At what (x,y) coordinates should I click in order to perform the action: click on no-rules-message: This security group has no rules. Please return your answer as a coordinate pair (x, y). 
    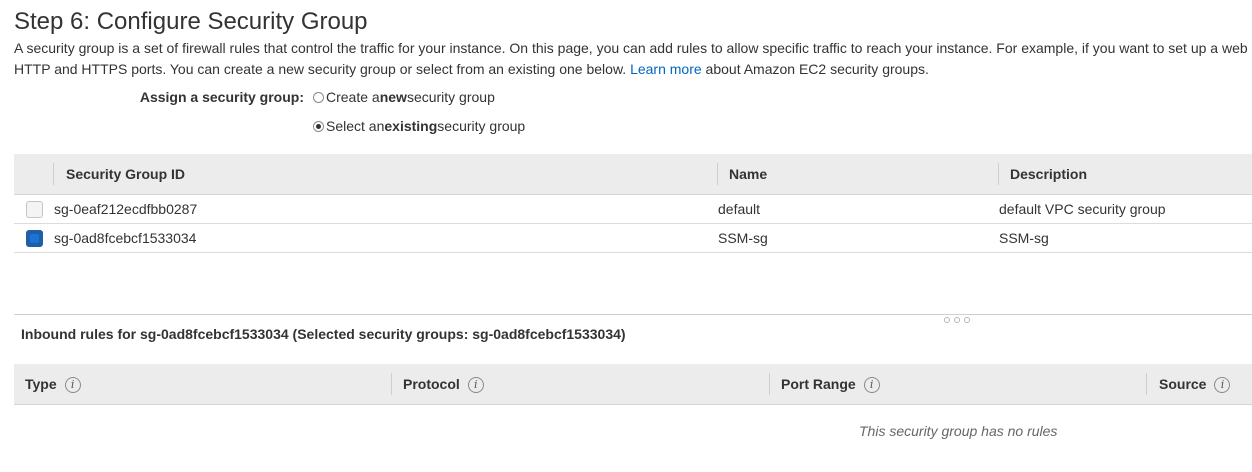
    Looking at the image, I should click on (958, 431).